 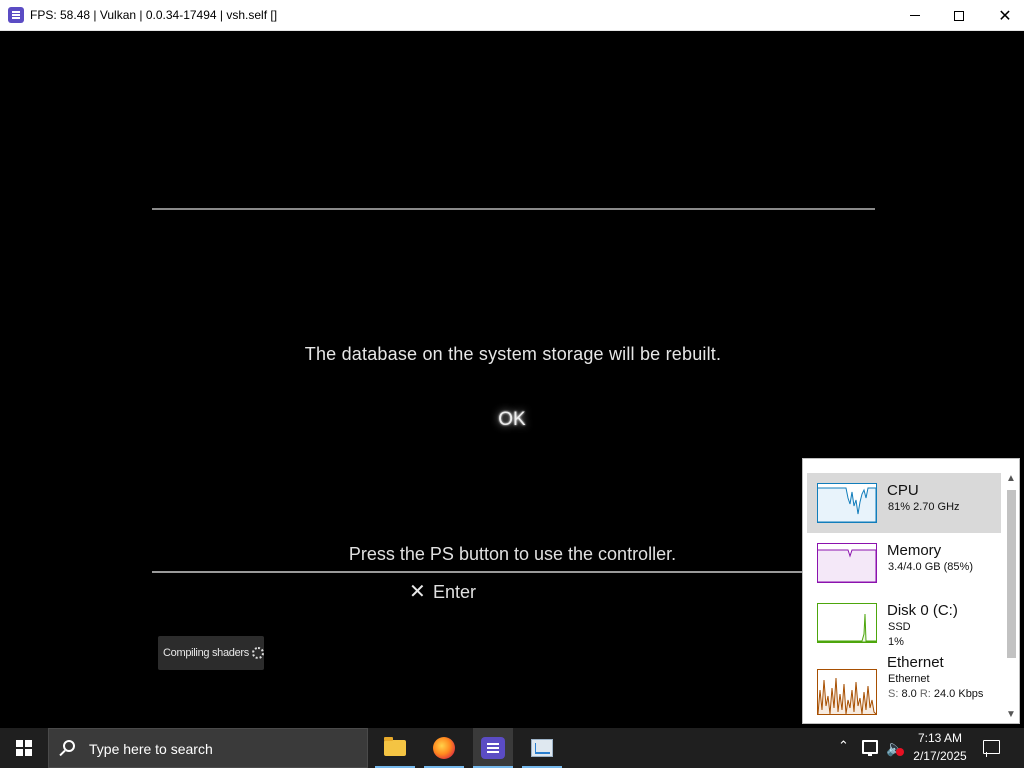 What do you see at coordinates (847, 503) in the screenshot?
I see `cpu-graph` at bounding box center [847, 503].